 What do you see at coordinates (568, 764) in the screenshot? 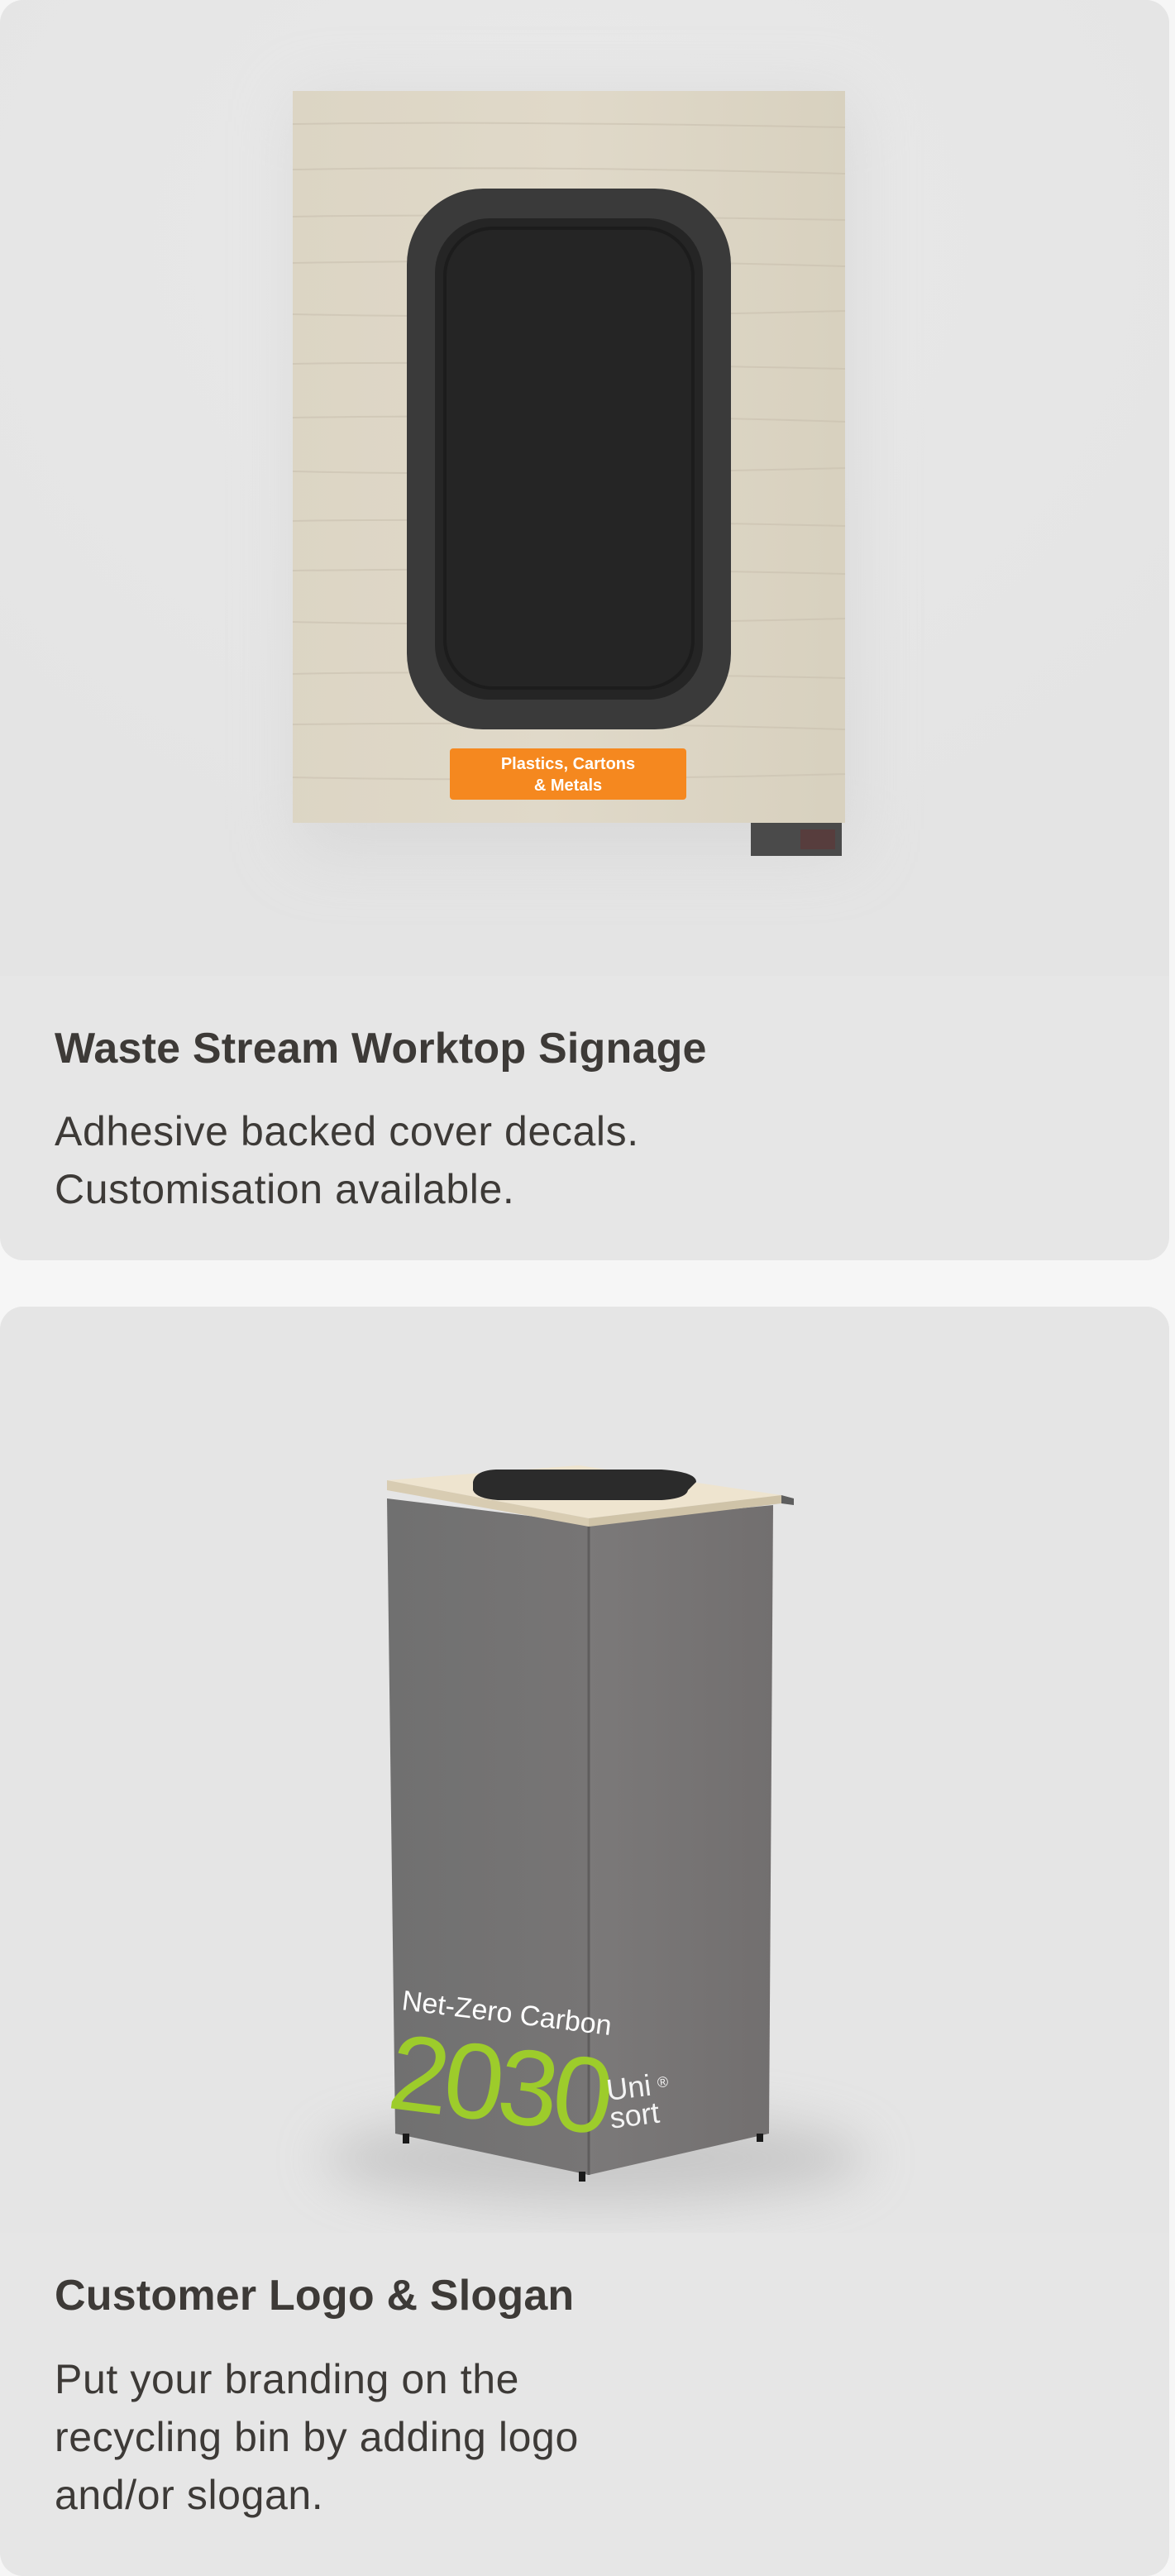
I see `waste-stream-label-line1: Plastics, Cartons` at bounding box center [568, 764].